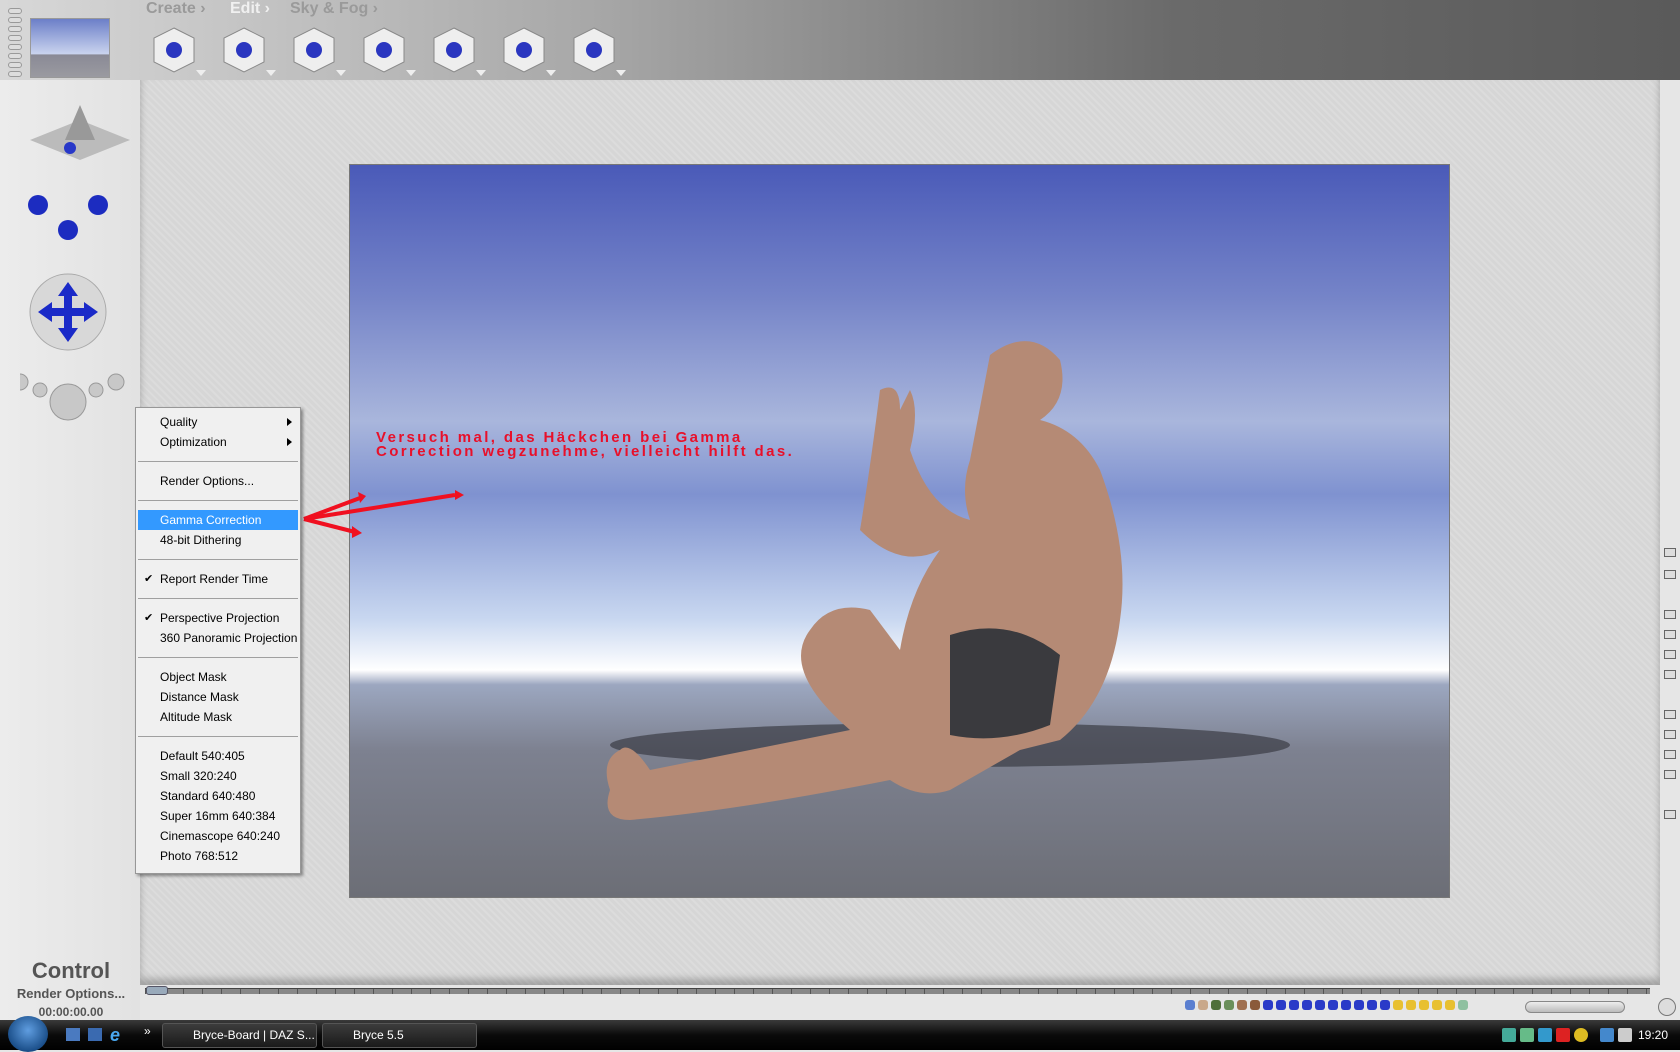 This screenshot has width=1680, height=1052. I want to click on volume-icon, so click(1625, 1035).